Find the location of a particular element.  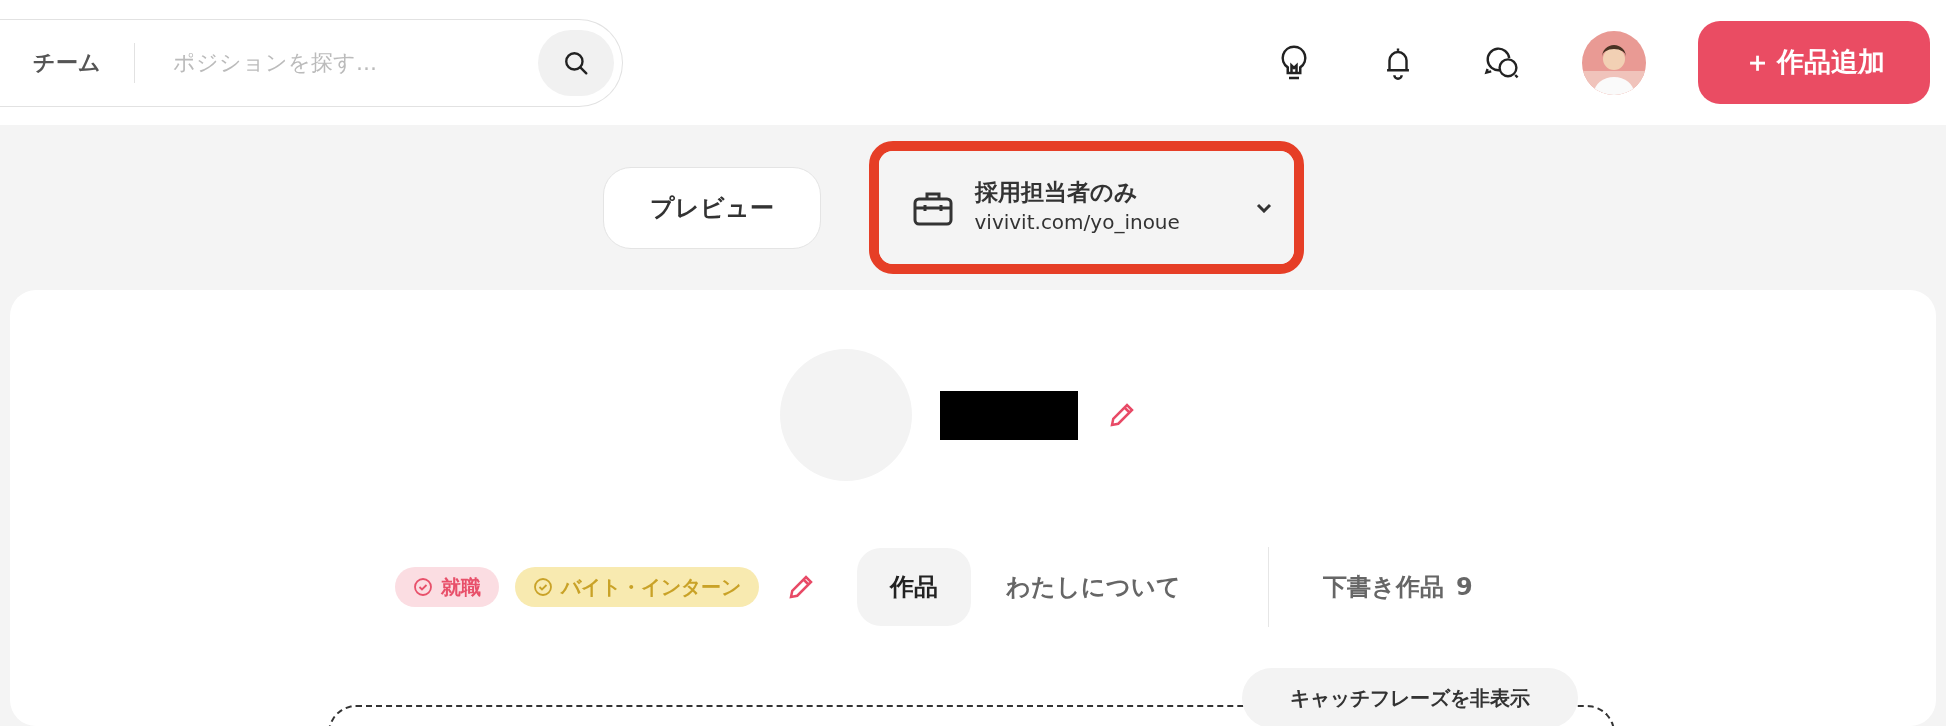

search-icon is located at coordinates (576, 62).